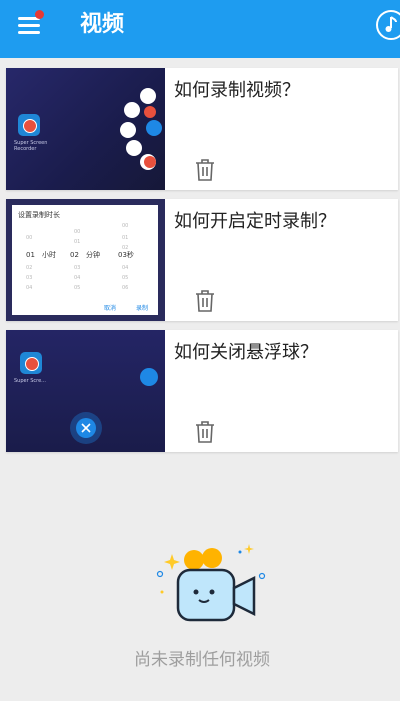  I want to click on card-title: 如何开启定时录制？, so click(255, 221).